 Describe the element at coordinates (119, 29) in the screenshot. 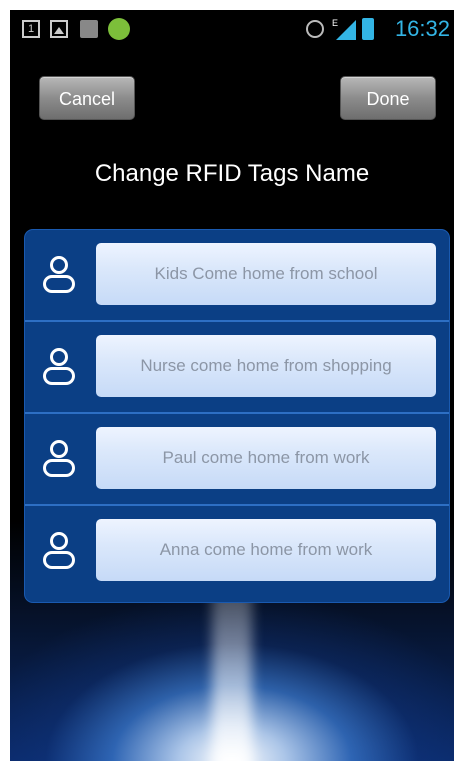

I see `android-icon` at that location.